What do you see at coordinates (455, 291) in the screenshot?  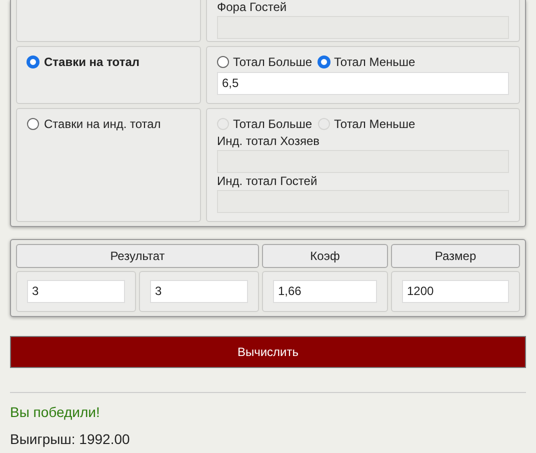 I see `input-field: 1200` at bounding box center [455, 291].